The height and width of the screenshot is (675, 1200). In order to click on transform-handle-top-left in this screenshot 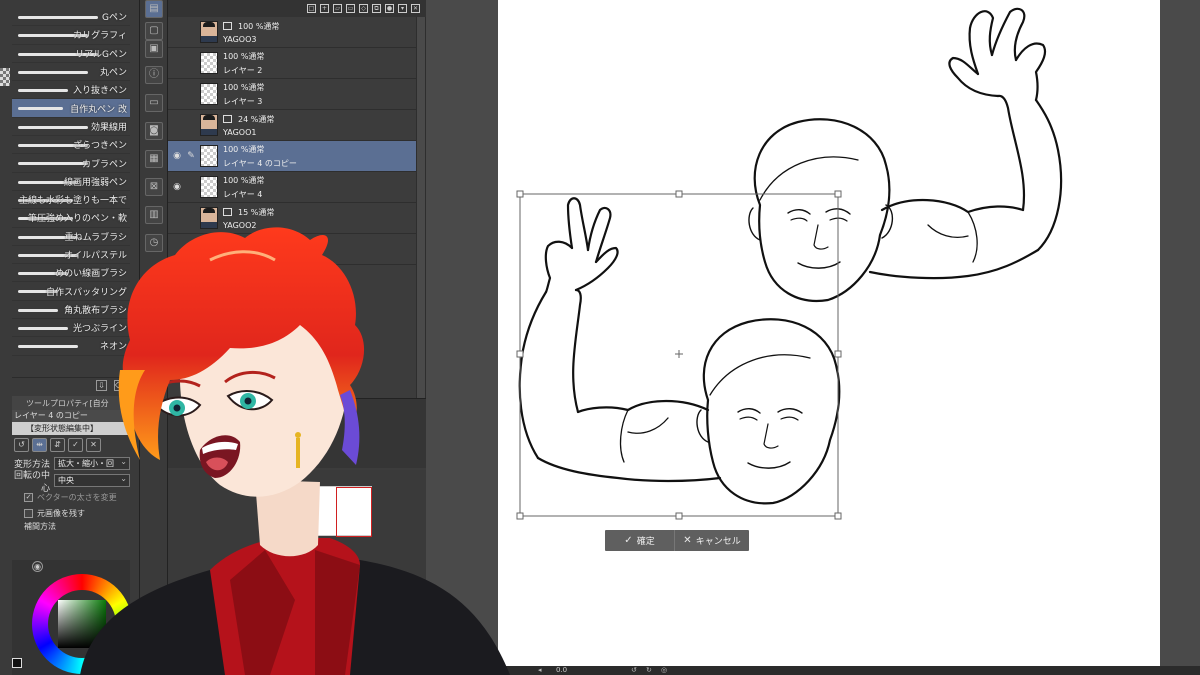, I will do `click(520, 194)`.